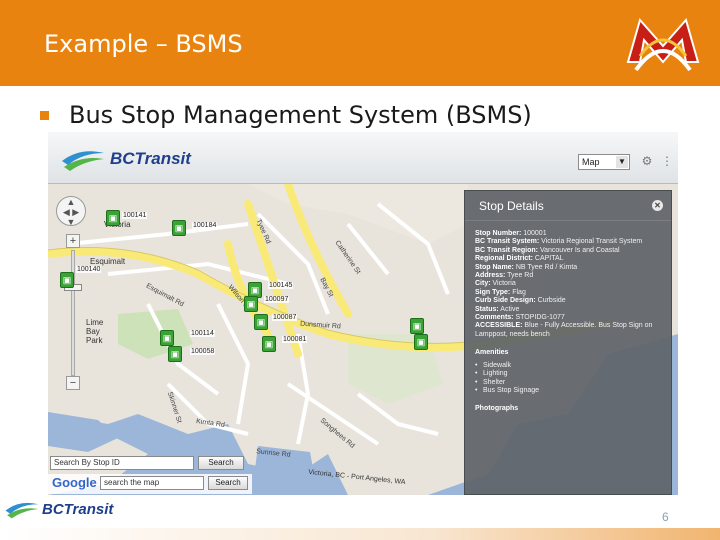  Describe the element at coordinates (300, 115) in the screenshot. I see `bullet-text: Bus Stop Management System (BSMS)` at that location.